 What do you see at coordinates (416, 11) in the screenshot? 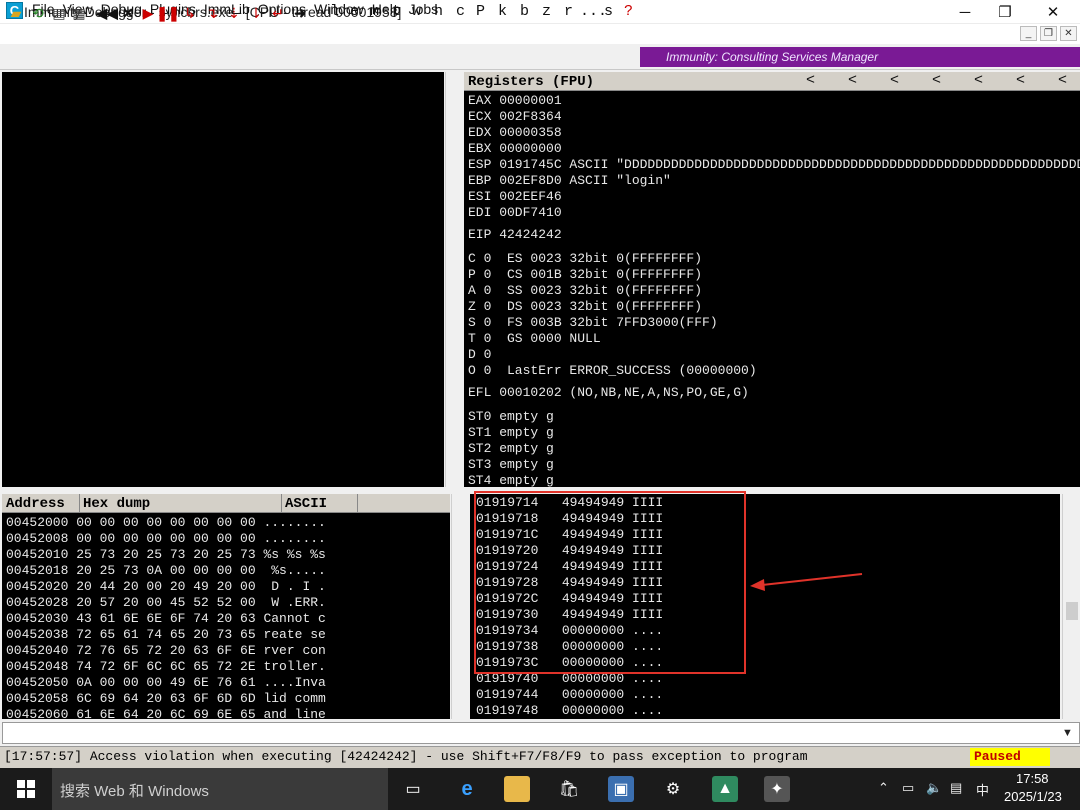
I see `toolbar-windows: w` at bounding box center [416, 11].